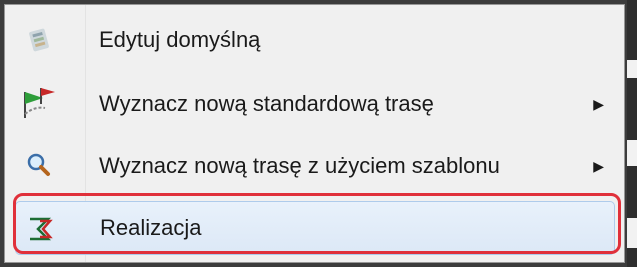 Image resolution: width=637 pixels, height=267 pixels. Describe the element at coordinates (299, 165) in the screenshot. I see `menu-item-label: Wyznacz nową trasę z użyciem szablonu` at that location.